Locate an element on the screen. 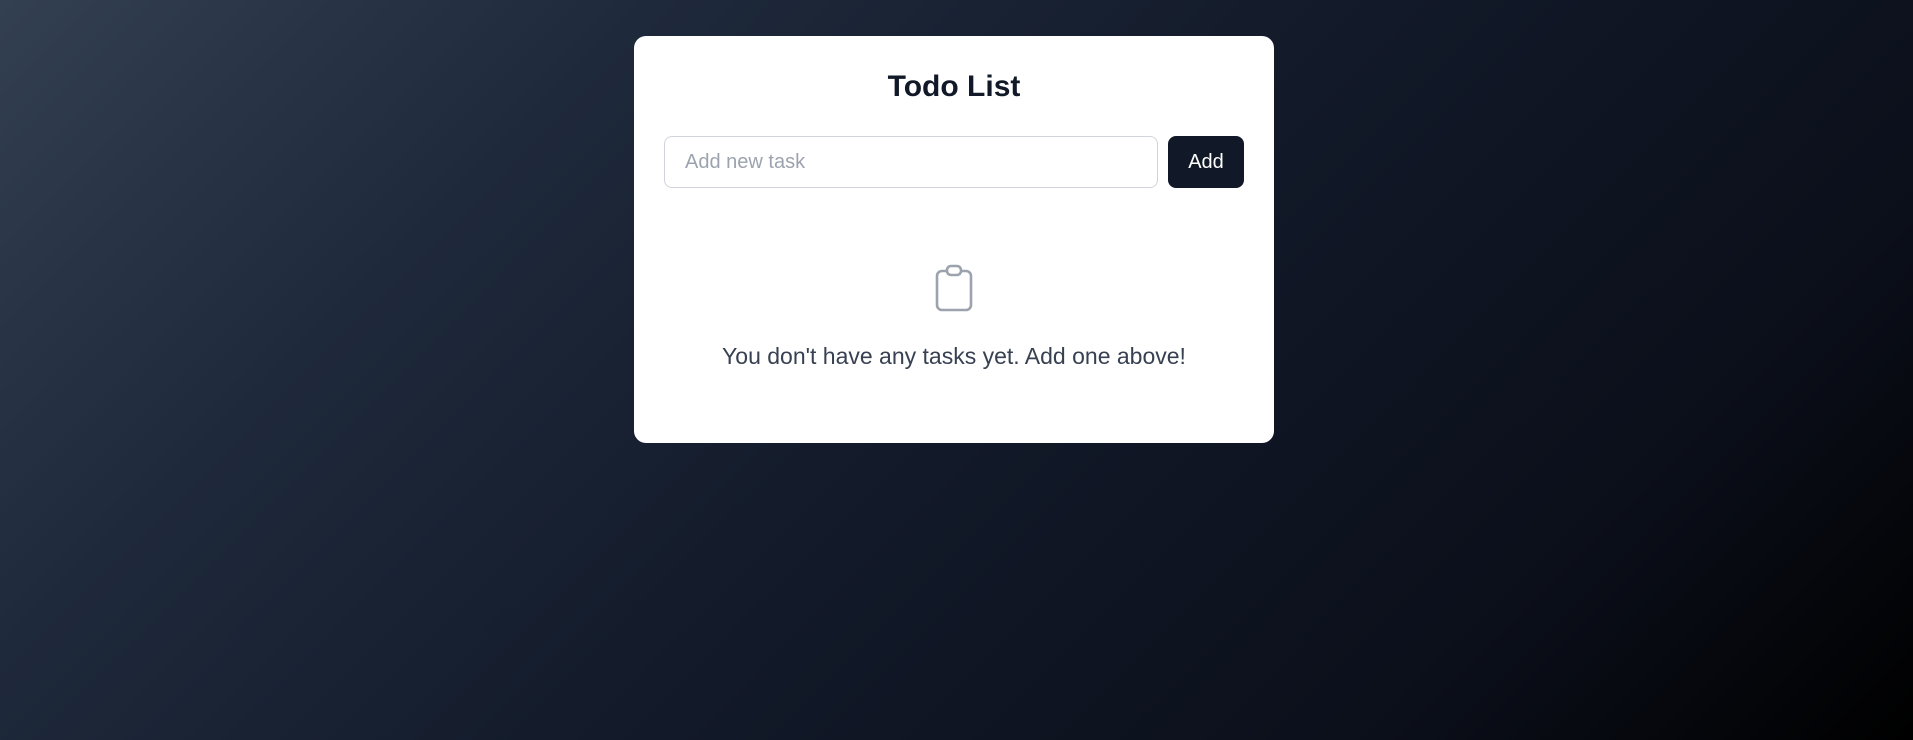 Image resolution: width=1913 pixels, height=740 pixels. add-task-button: Add is located at coordinates (1206, 162).